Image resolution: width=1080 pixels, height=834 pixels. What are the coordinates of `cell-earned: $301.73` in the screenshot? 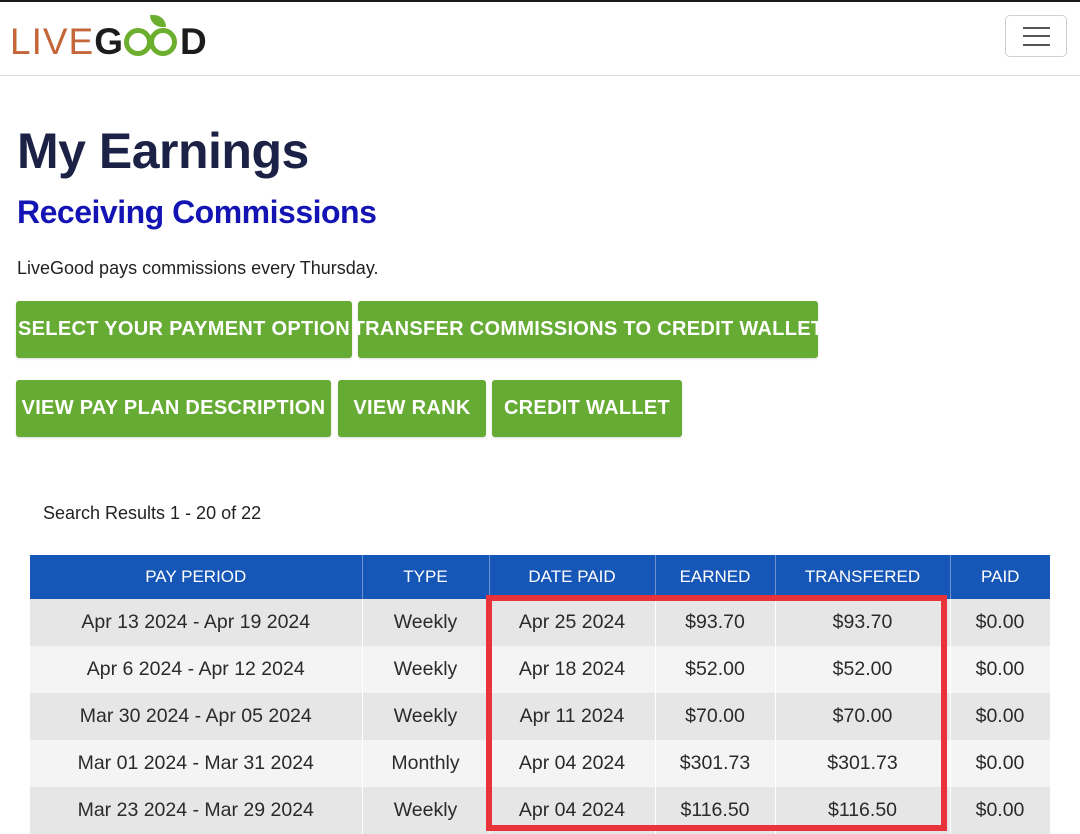 It's located at (715, 763).